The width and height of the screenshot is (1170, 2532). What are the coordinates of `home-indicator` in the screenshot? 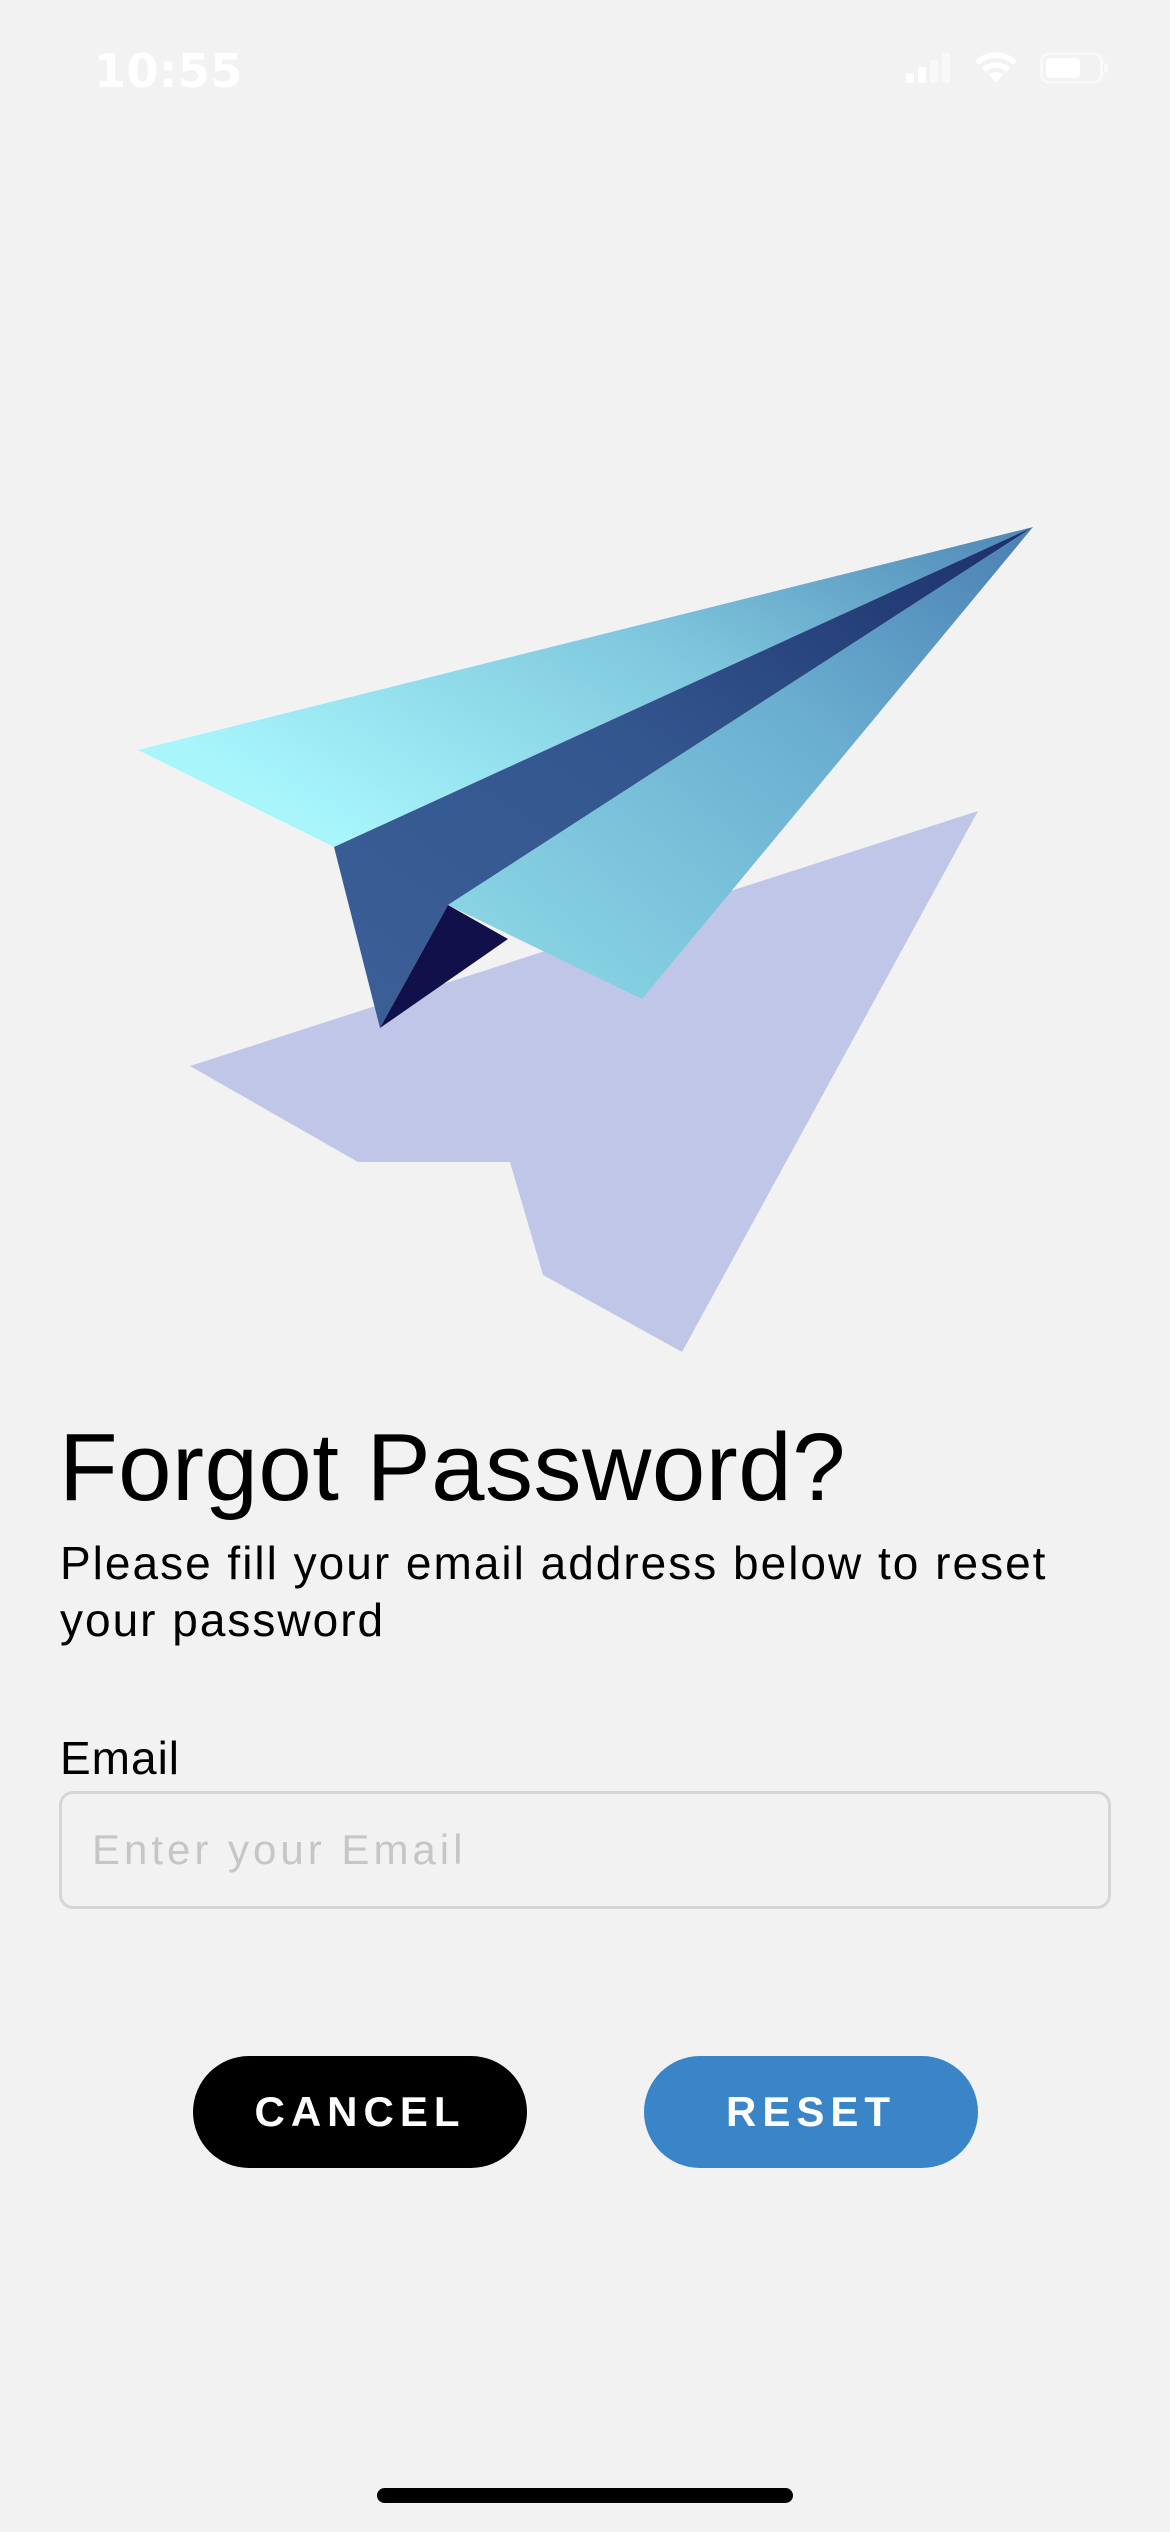 It's located at (585, 2495).